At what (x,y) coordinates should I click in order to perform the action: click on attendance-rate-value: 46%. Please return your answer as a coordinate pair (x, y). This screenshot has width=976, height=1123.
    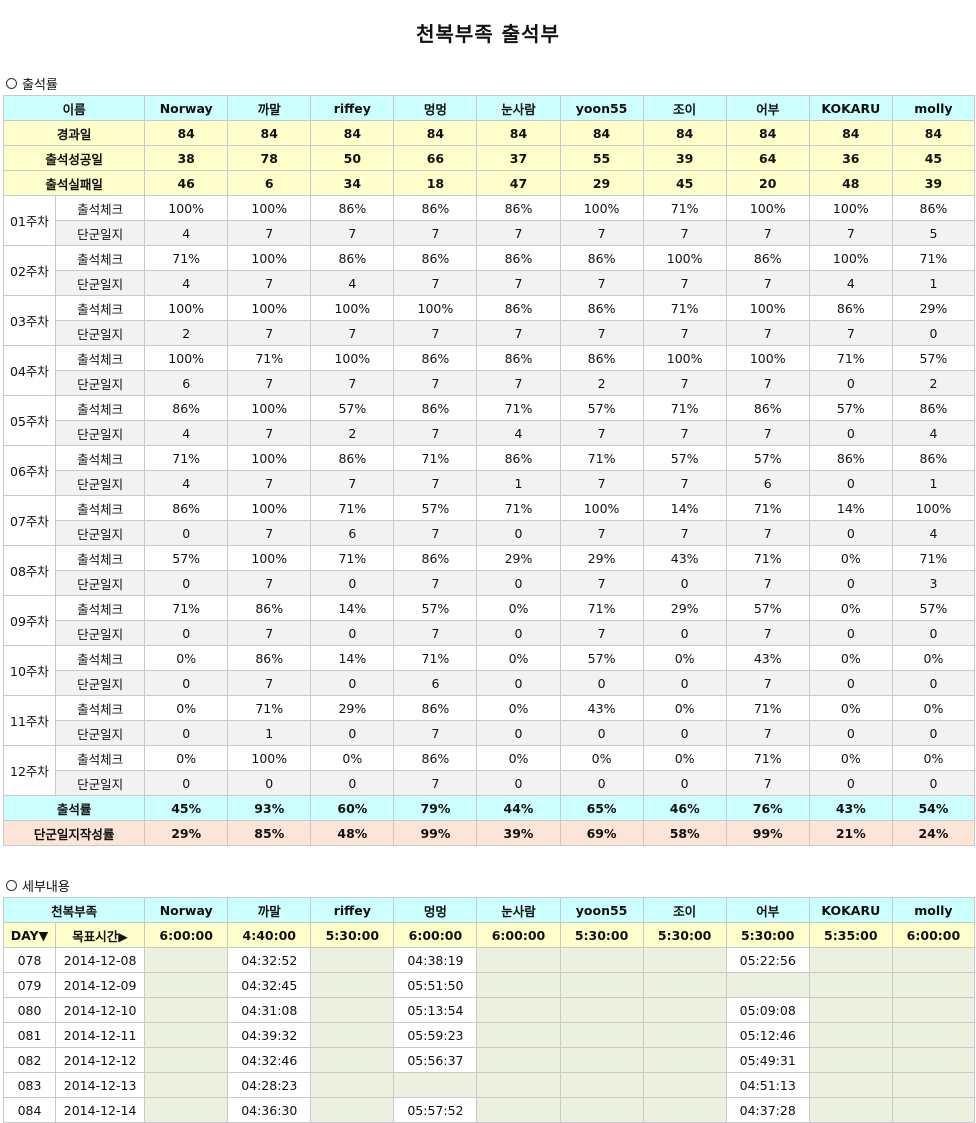
    Looking at the image, I should click on (684, 808).